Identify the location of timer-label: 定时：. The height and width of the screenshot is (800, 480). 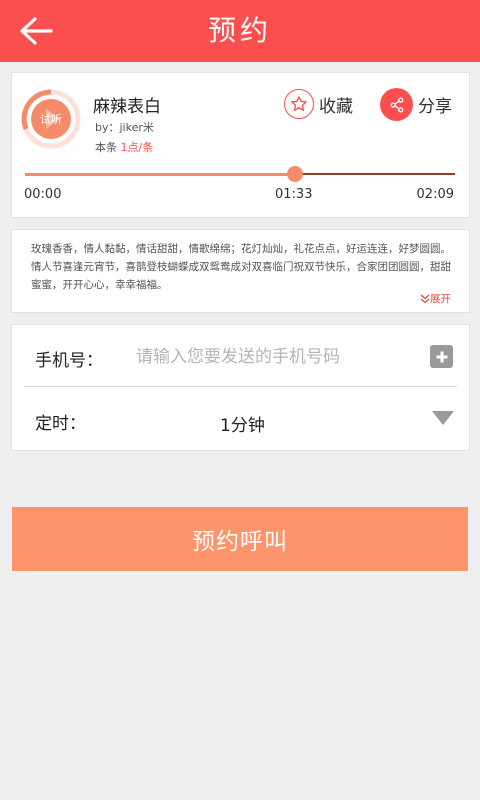
(60, 424).